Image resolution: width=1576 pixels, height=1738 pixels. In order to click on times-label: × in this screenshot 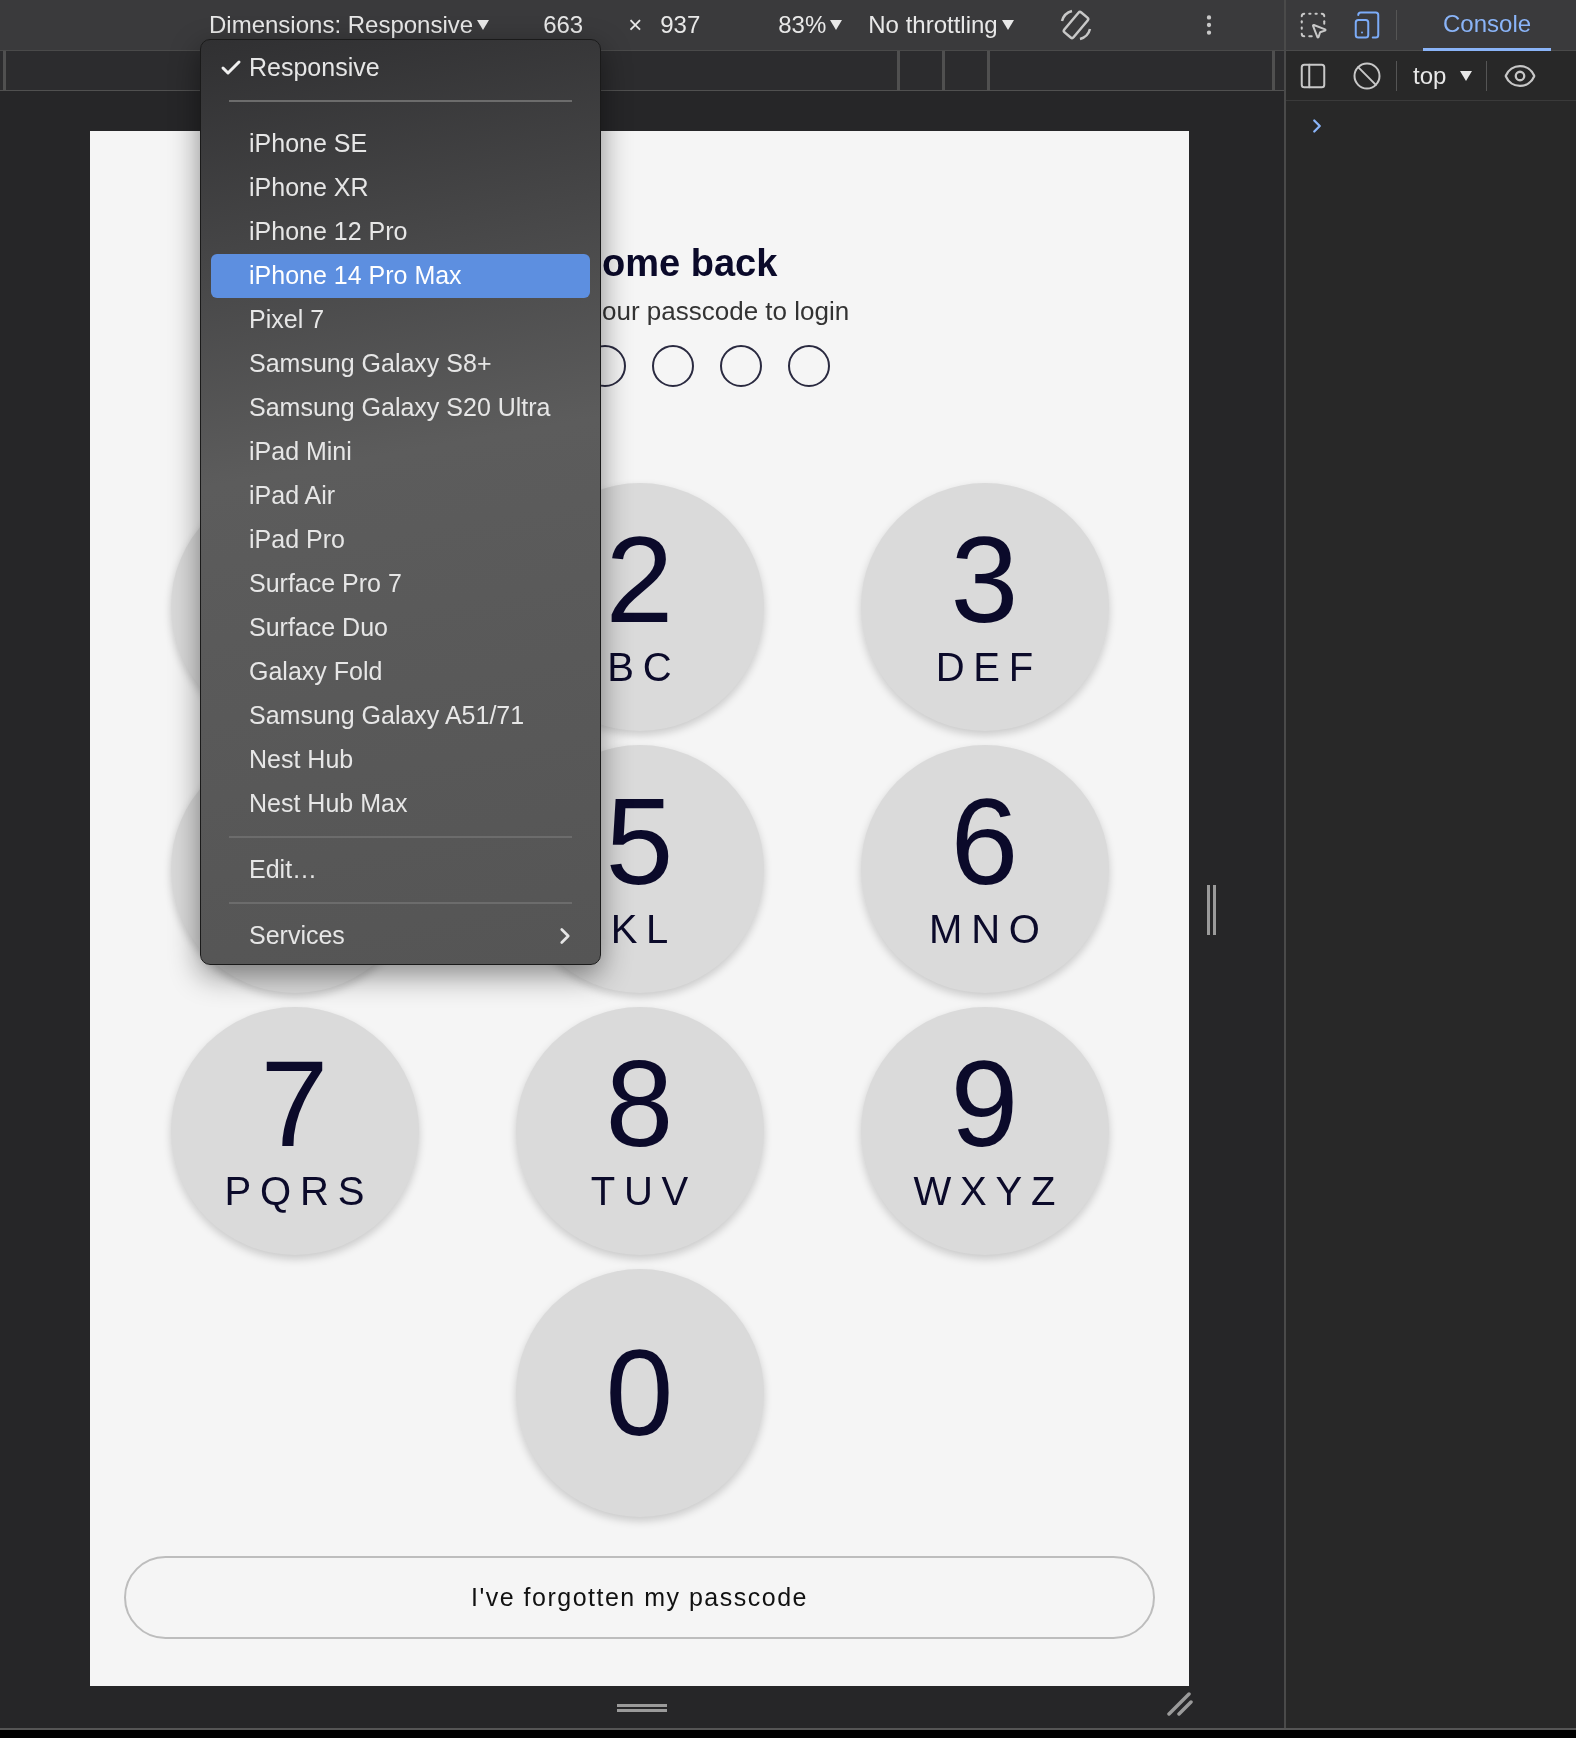, I will do `click(635, 25)`.